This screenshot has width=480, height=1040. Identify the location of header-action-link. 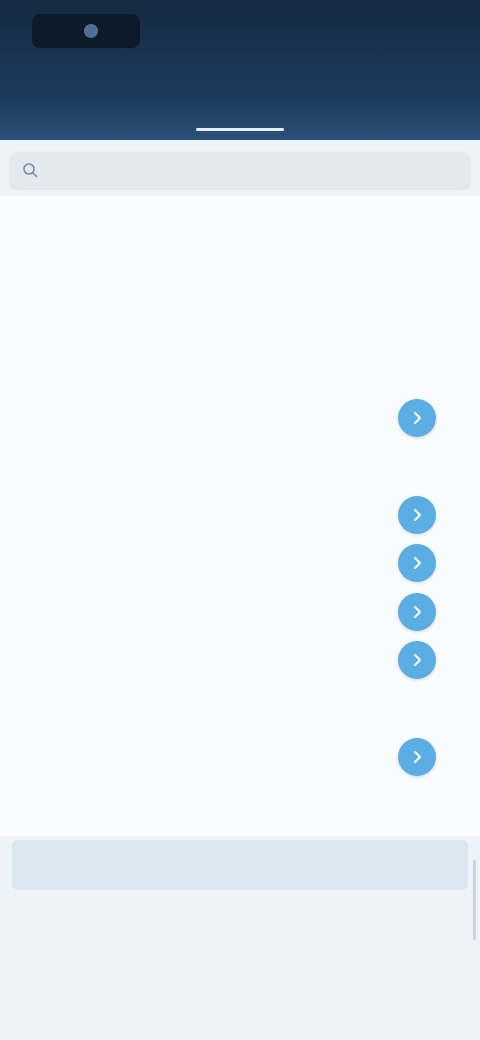
(400, 31).